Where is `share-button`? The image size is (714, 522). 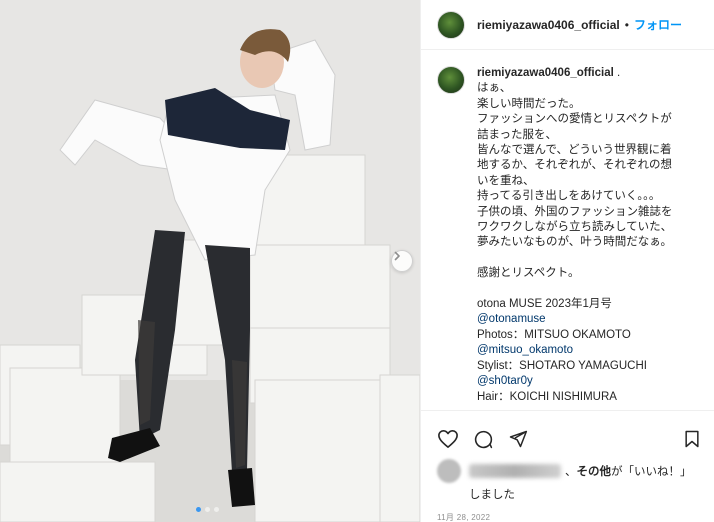 share-button is located at coordinates (518, 439).